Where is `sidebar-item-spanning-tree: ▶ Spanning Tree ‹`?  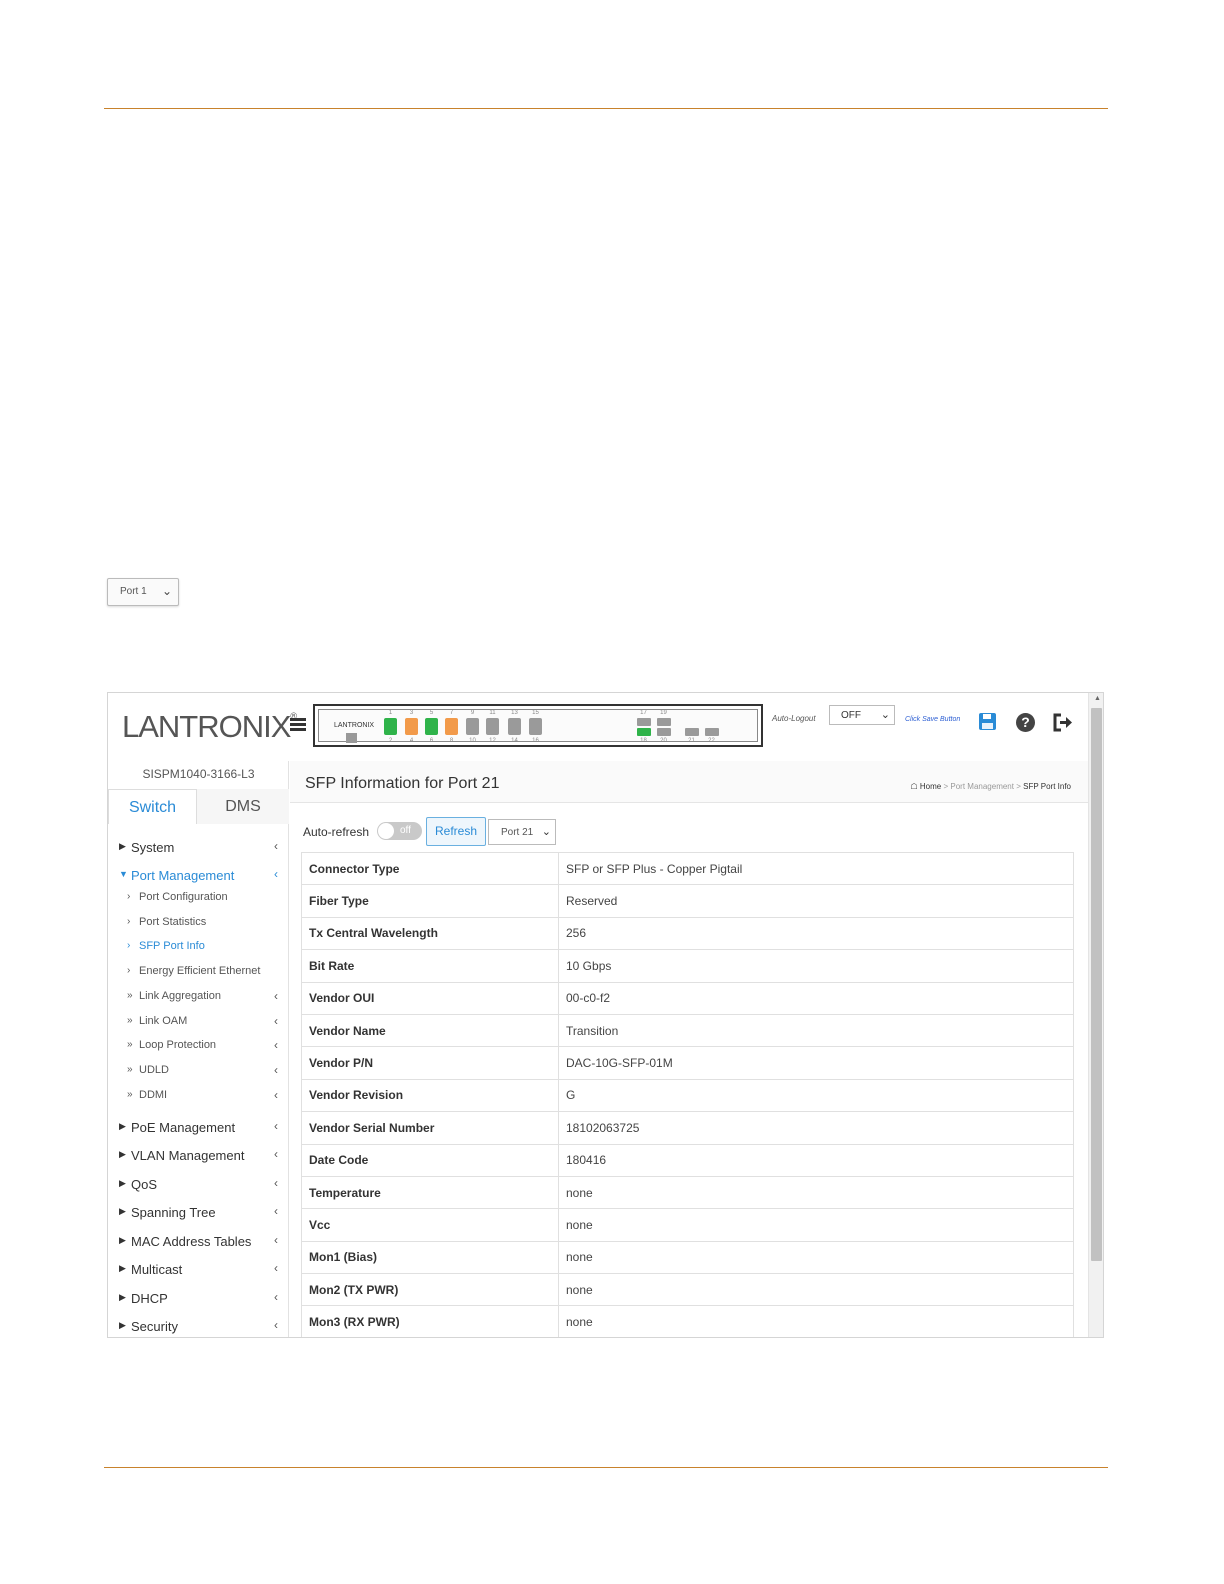 sidebar-item-spanning-tree: ▶ Spanning Tree ‹ is located at coordinates (198, 1213).